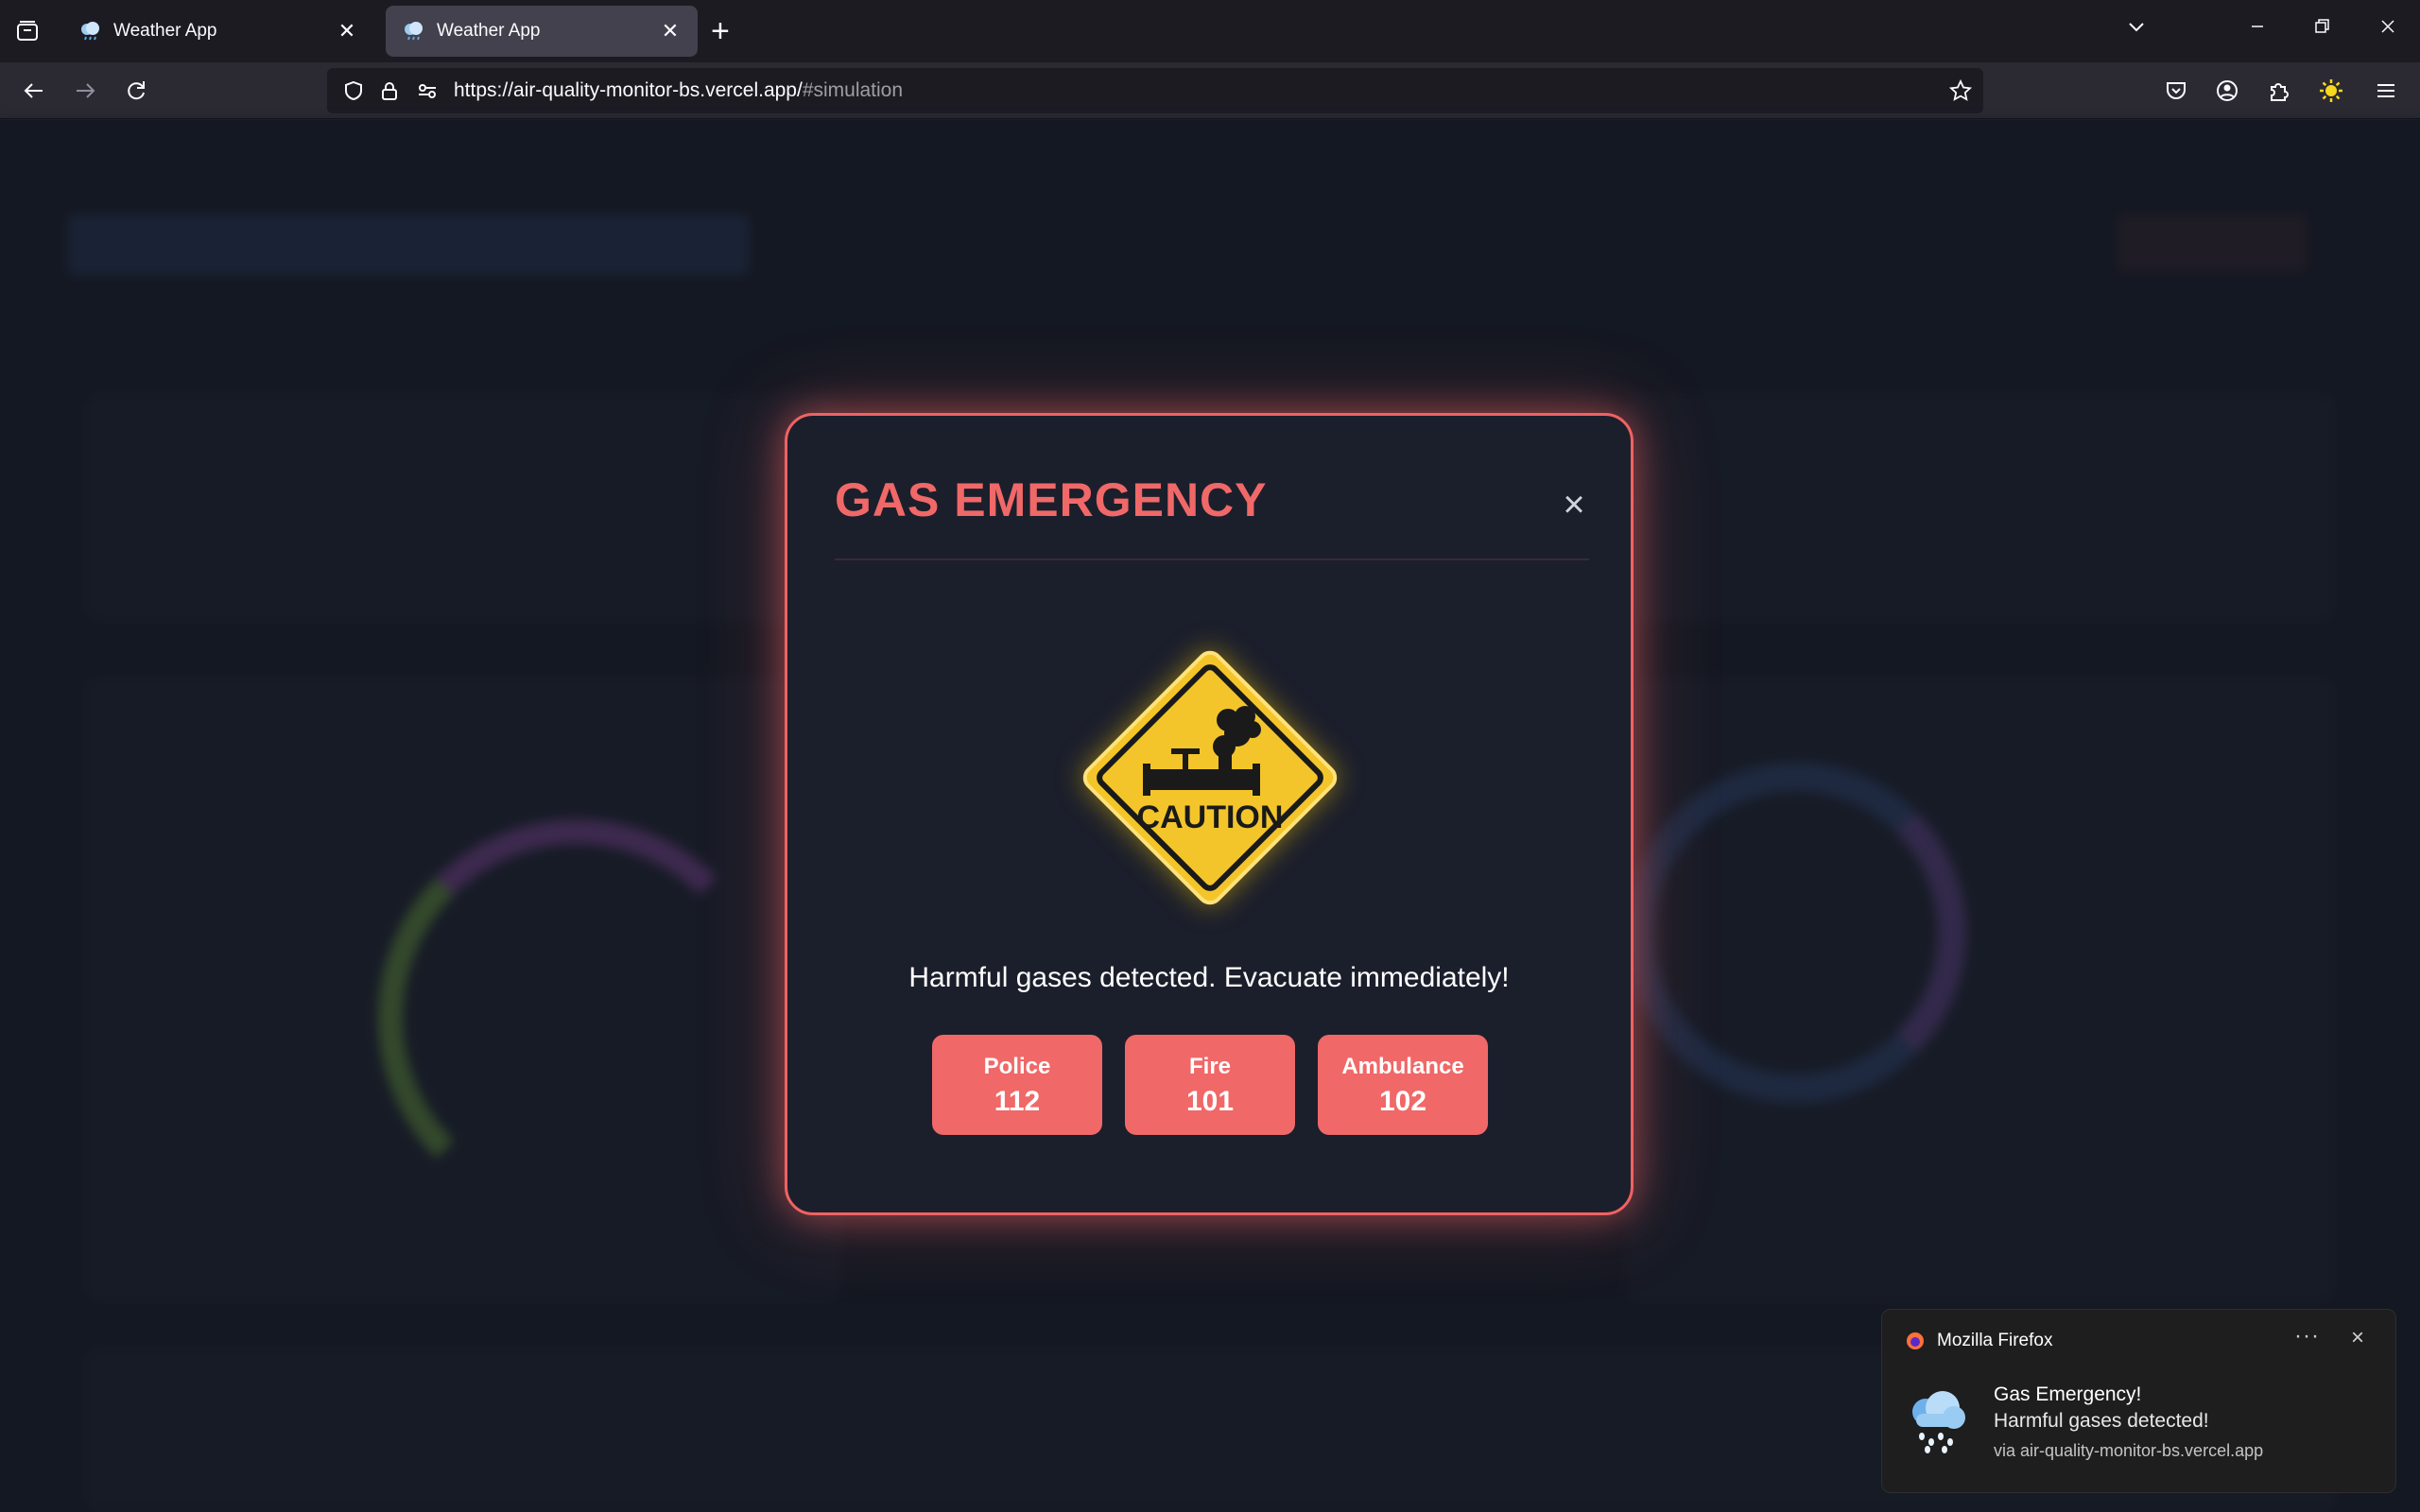 This screenshot has width=2420, height=1512. Describe the element at coordinates (2227, 91) in the screenshot. I see `account-icon` at that location.